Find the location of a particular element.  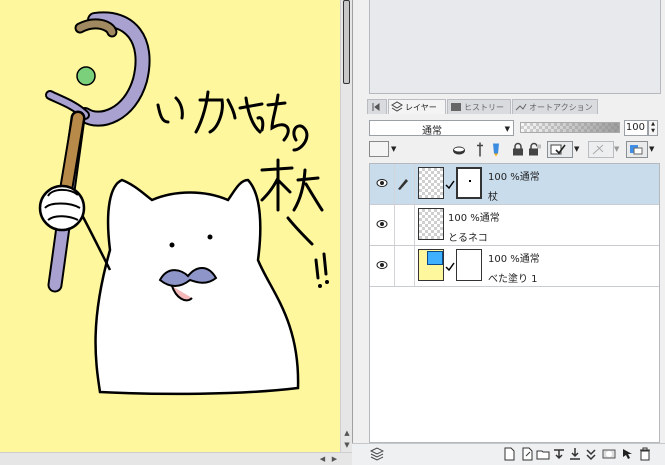

pen-brush-icon is located at coordinates (403, 184).